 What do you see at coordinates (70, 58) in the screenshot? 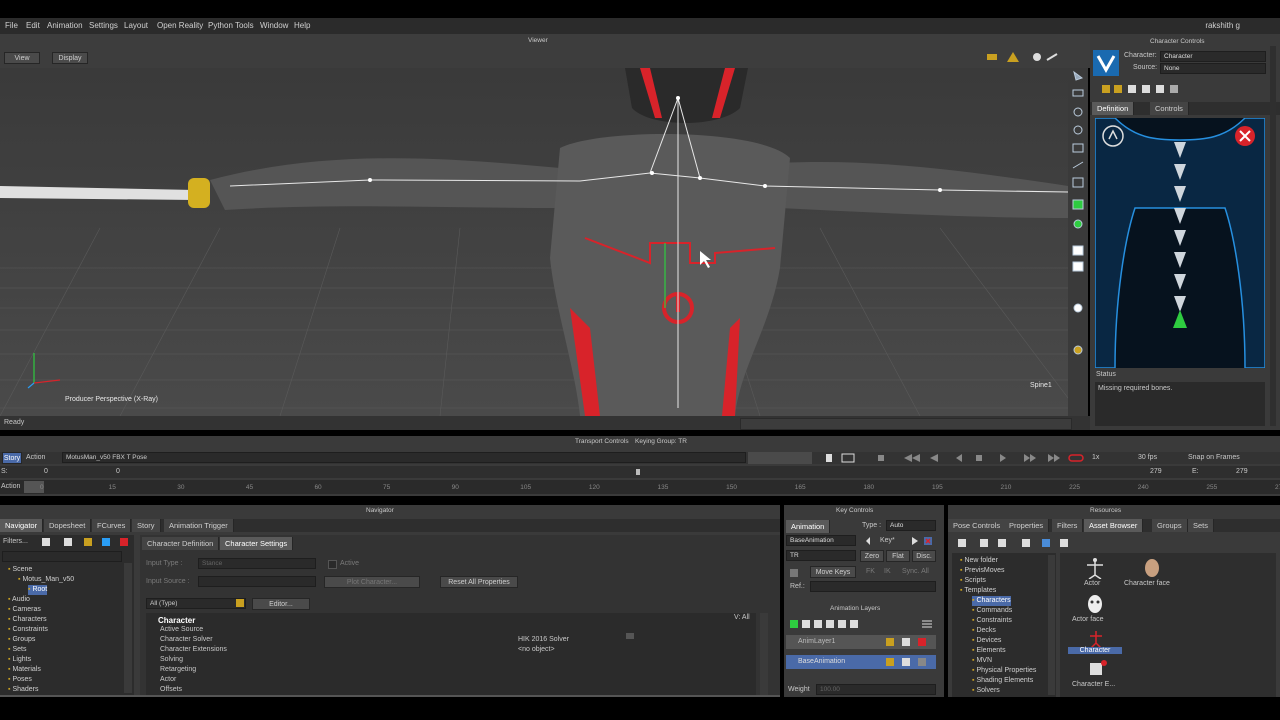
I see `display-button: Display` at bounding box center [70, 58].